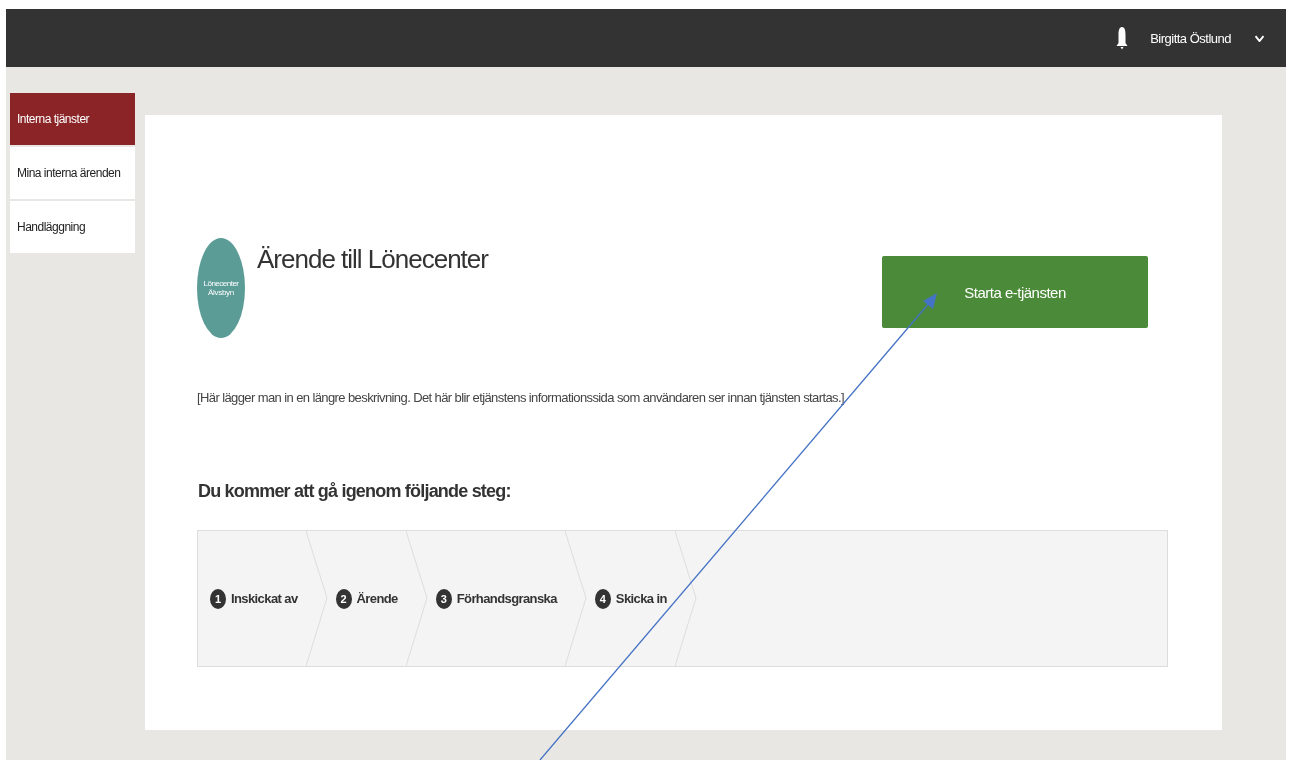 The width and height of the screenshot is (1293, 760). What do you see at coordinates (506, 598) in the screenshot?
I see `step-label: Förhandsgranska` at bounding box center [506, 598].